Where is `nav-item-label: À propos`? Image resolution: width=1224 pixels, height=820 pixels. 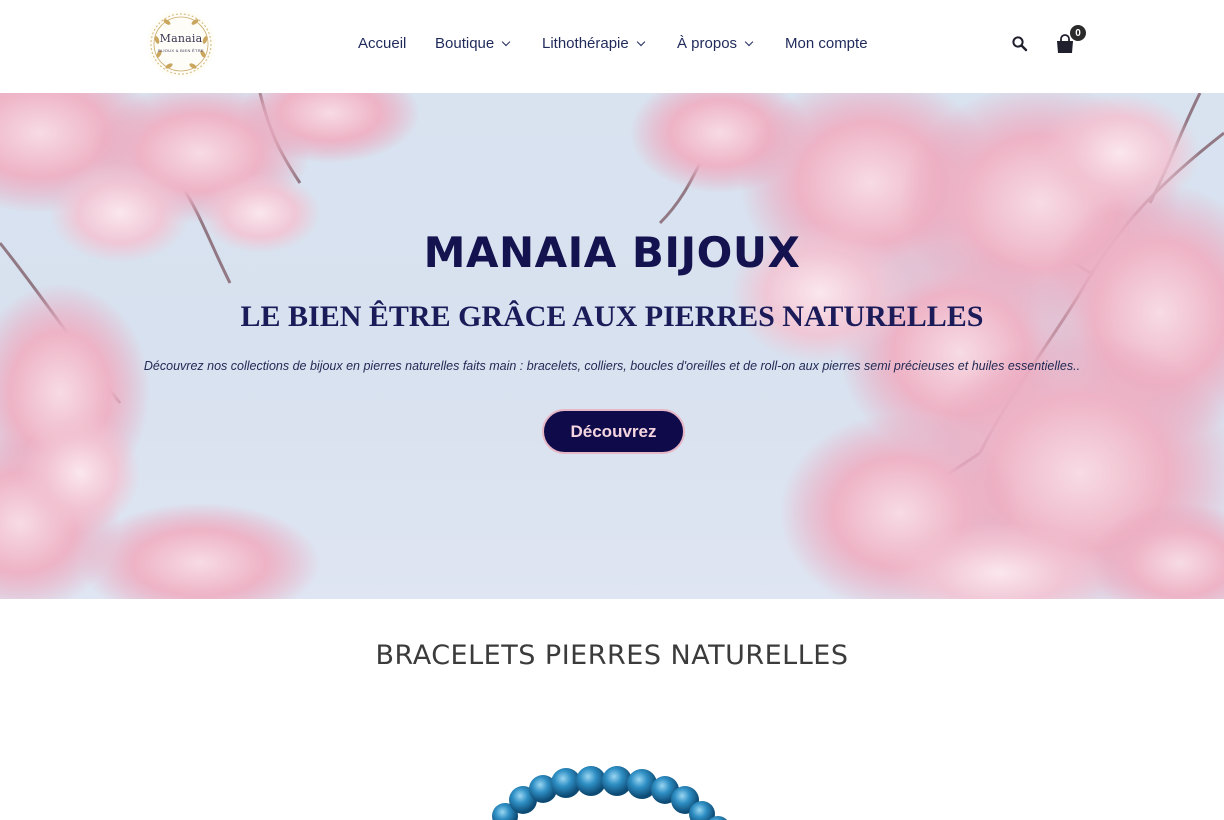
nav-item-label: À propos is located at coordinates (707, 43).